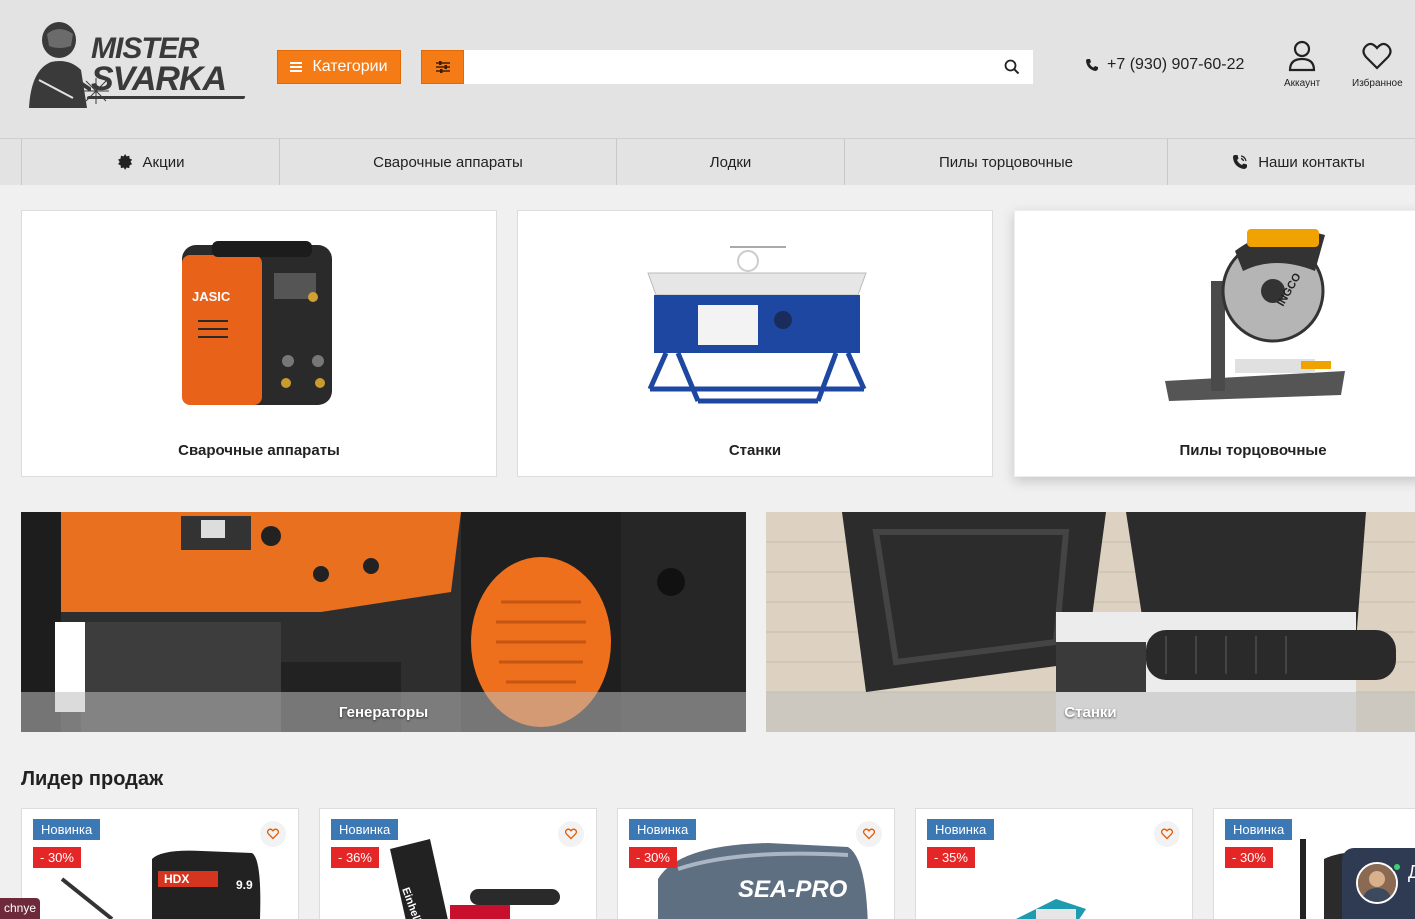 The height and width of the screenshot is (919, 1415). I want to click on chat-widget: Д, so click(1378, 883).